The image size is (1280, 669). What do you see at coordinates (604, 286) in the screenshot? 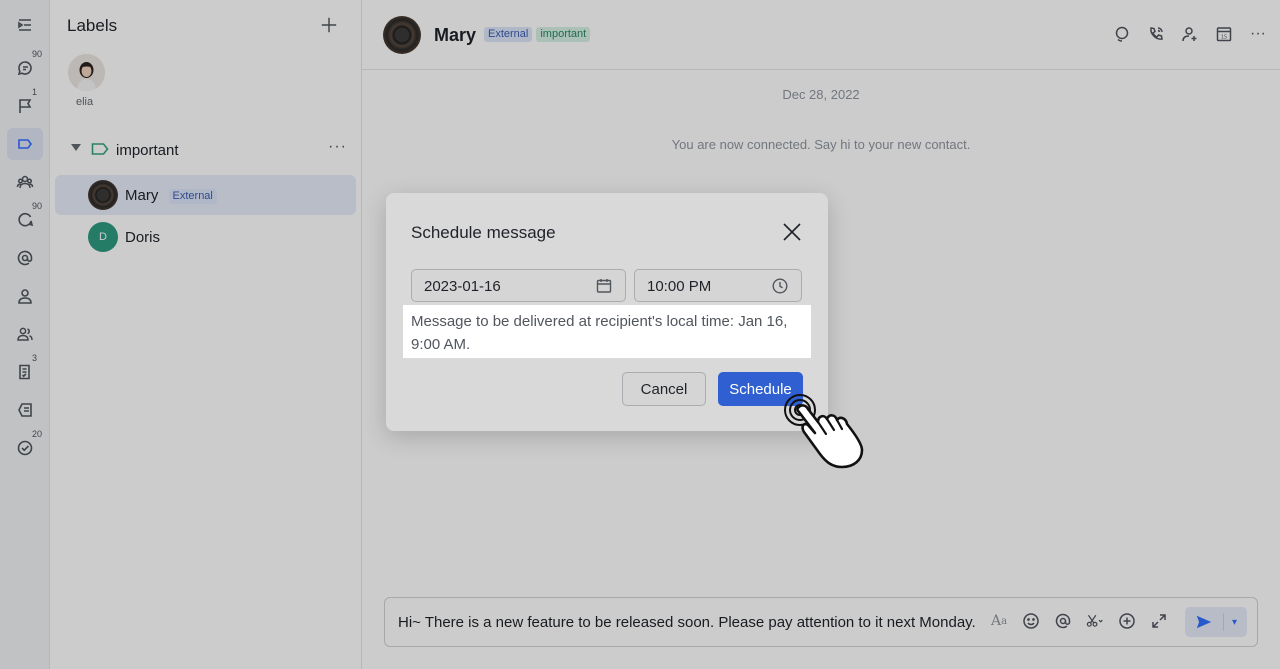
I see `calendar-icon` at bounding box center [604, 286].